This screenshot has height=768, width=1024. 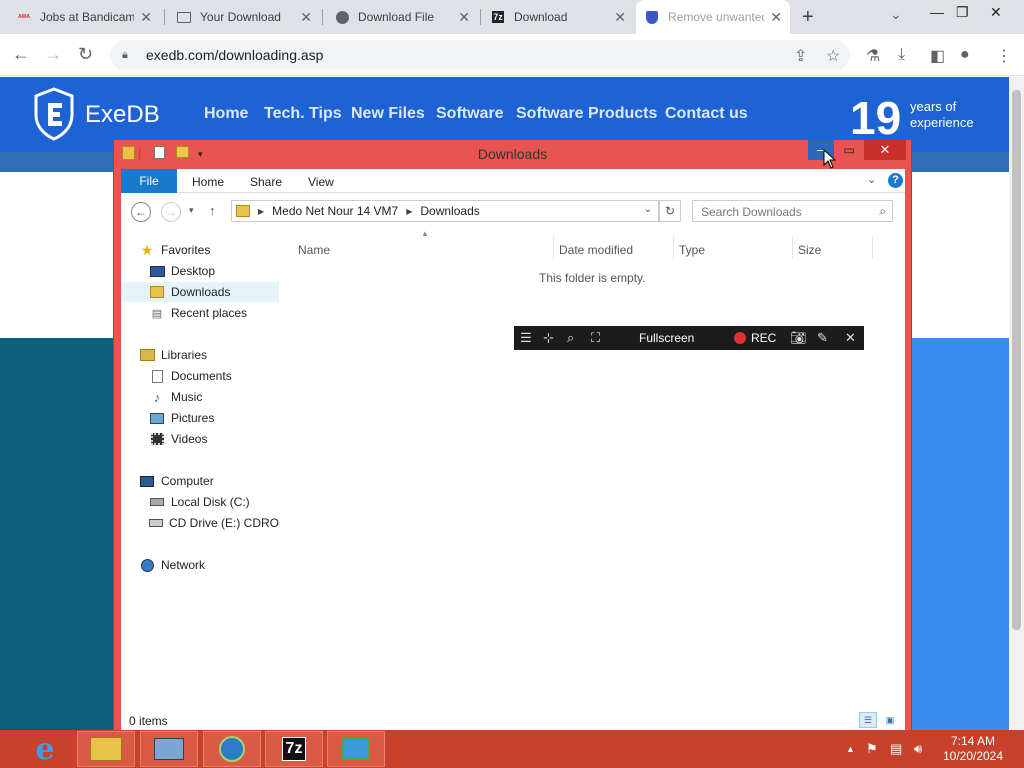 I want to click on lab-flask-icon: ⚗, so click(x=873, y=56).